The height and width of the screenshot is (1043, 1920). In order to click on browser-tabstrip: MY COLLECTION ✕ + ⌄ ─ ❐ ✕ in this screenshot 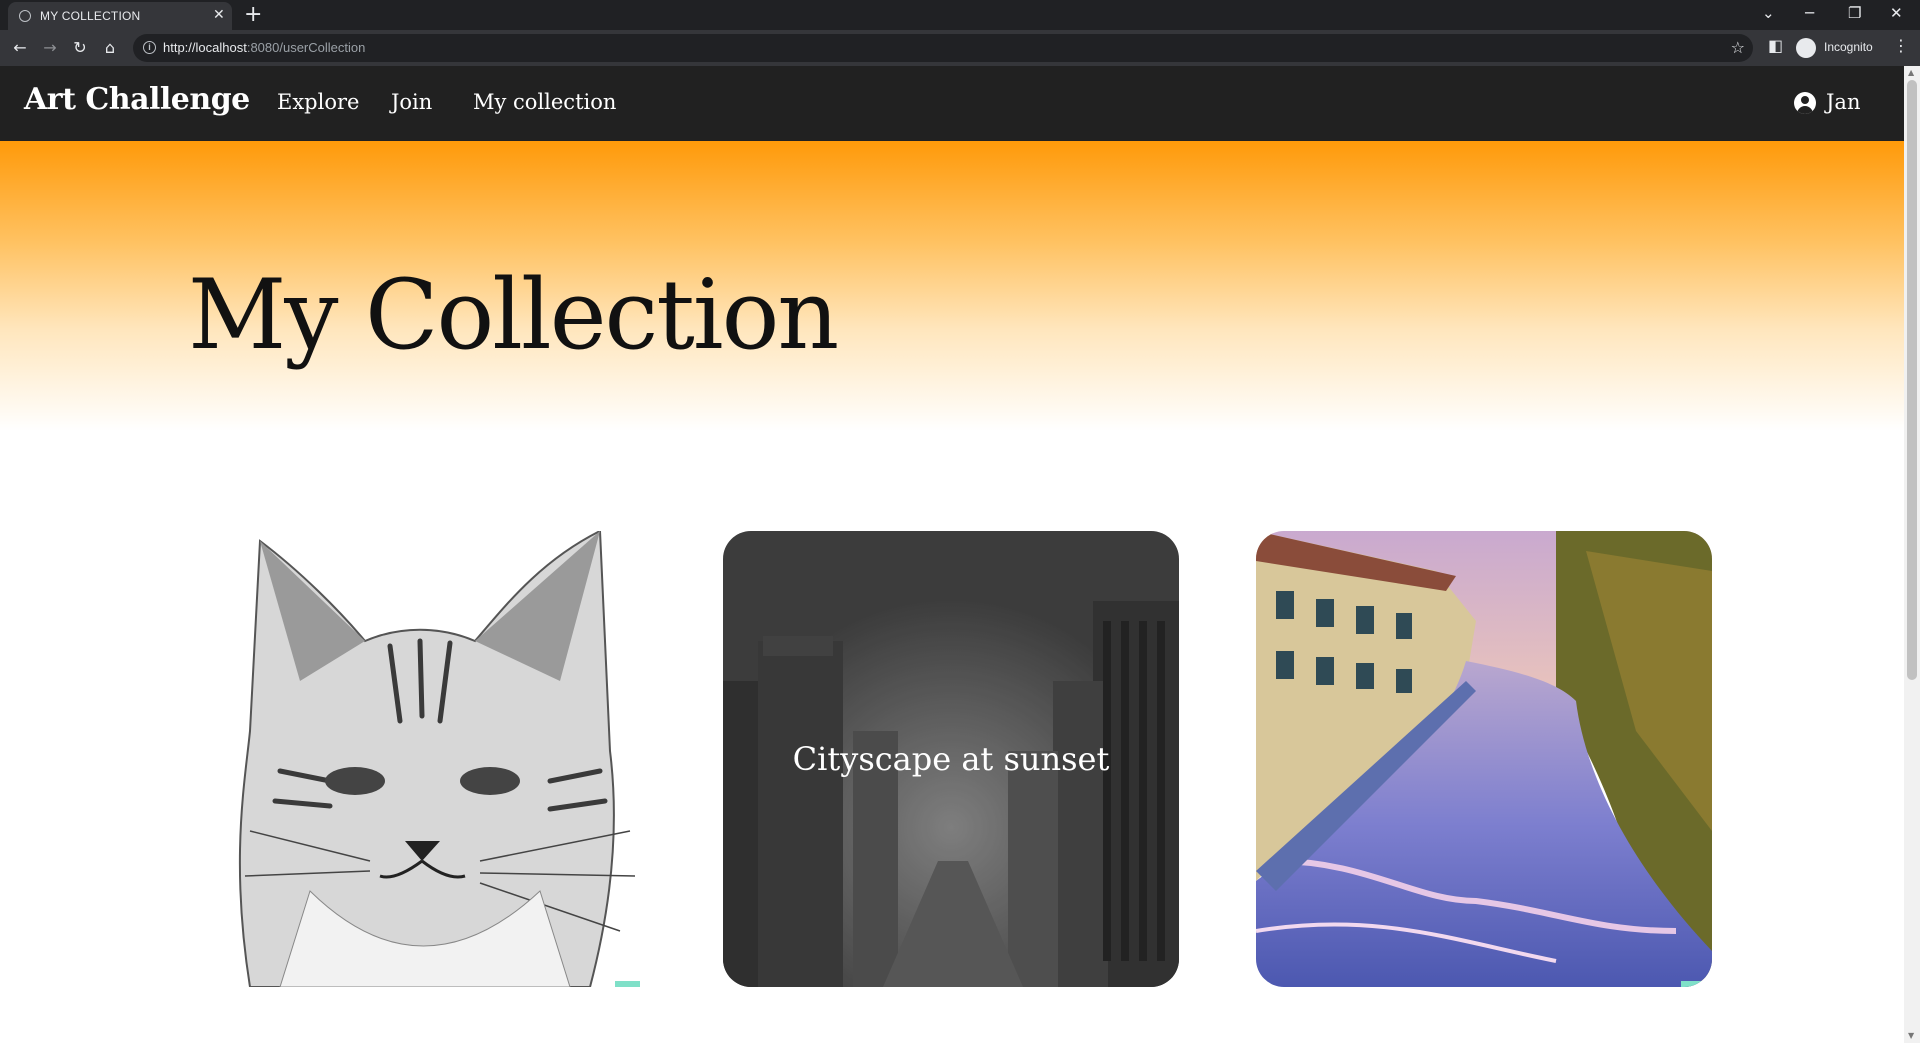, I will do `click(960, 15)`.